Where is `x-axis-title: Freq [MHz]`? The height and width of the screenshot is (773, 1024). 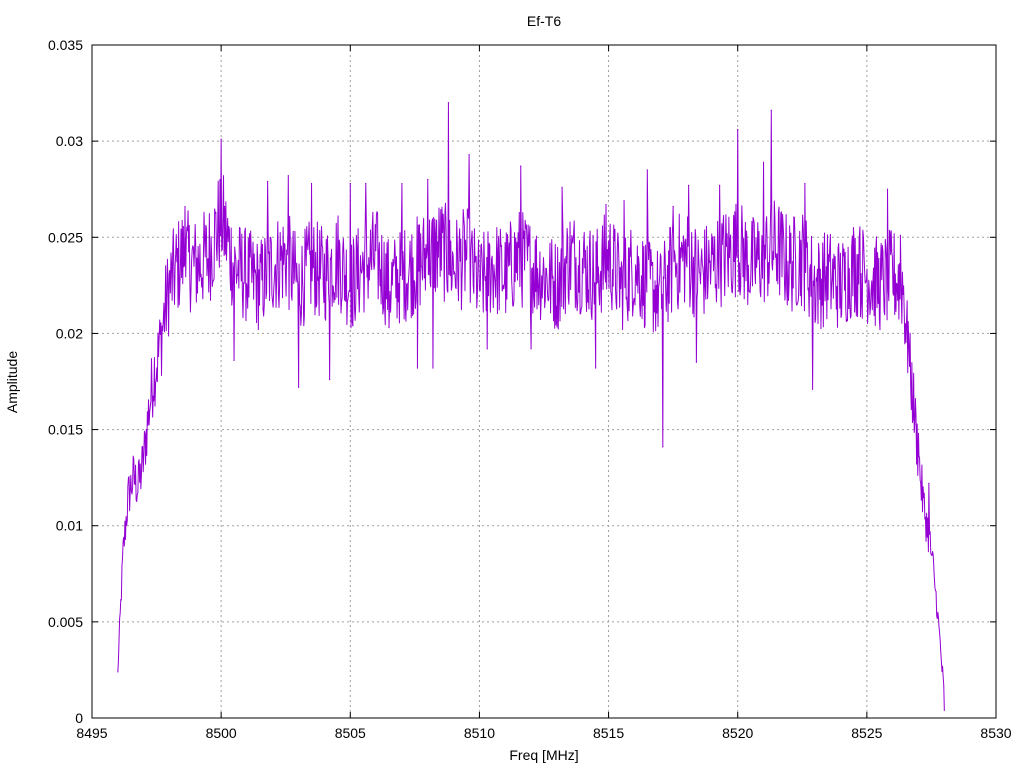 x-axis-title: Freq [MHz] is located at coordinates (543, 755).